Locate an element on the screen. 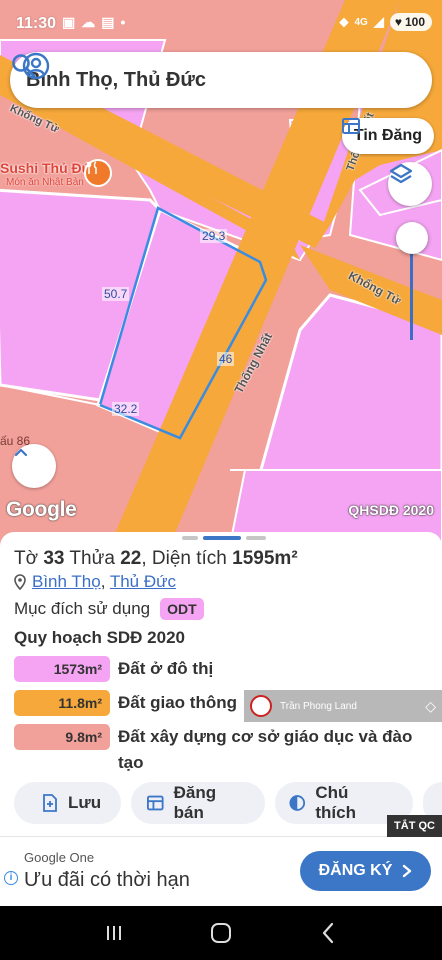 The width and height of the screenshot is (442, 960). plan-title: Quy hoạch SDĐ 2020 is located at coordinates (100, 637).